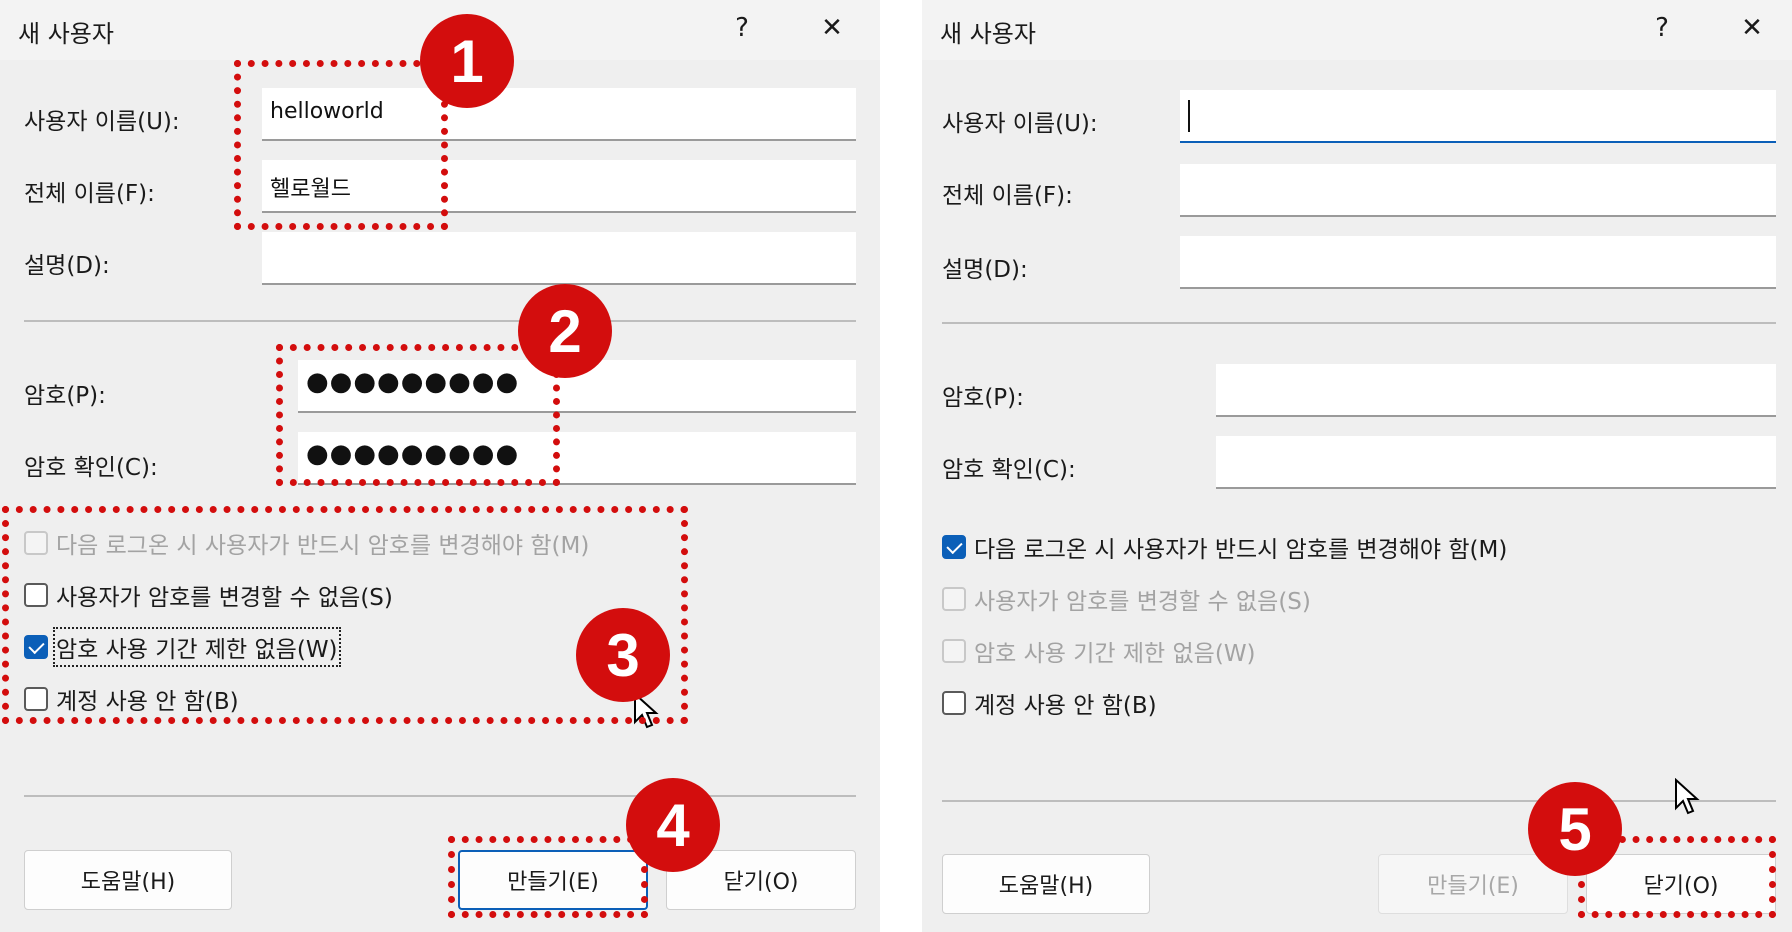  What do you see at coordinates (553, 880) in the screenshot?
I see `create-button: 만들기(E)` at bounding box center [553, 880].